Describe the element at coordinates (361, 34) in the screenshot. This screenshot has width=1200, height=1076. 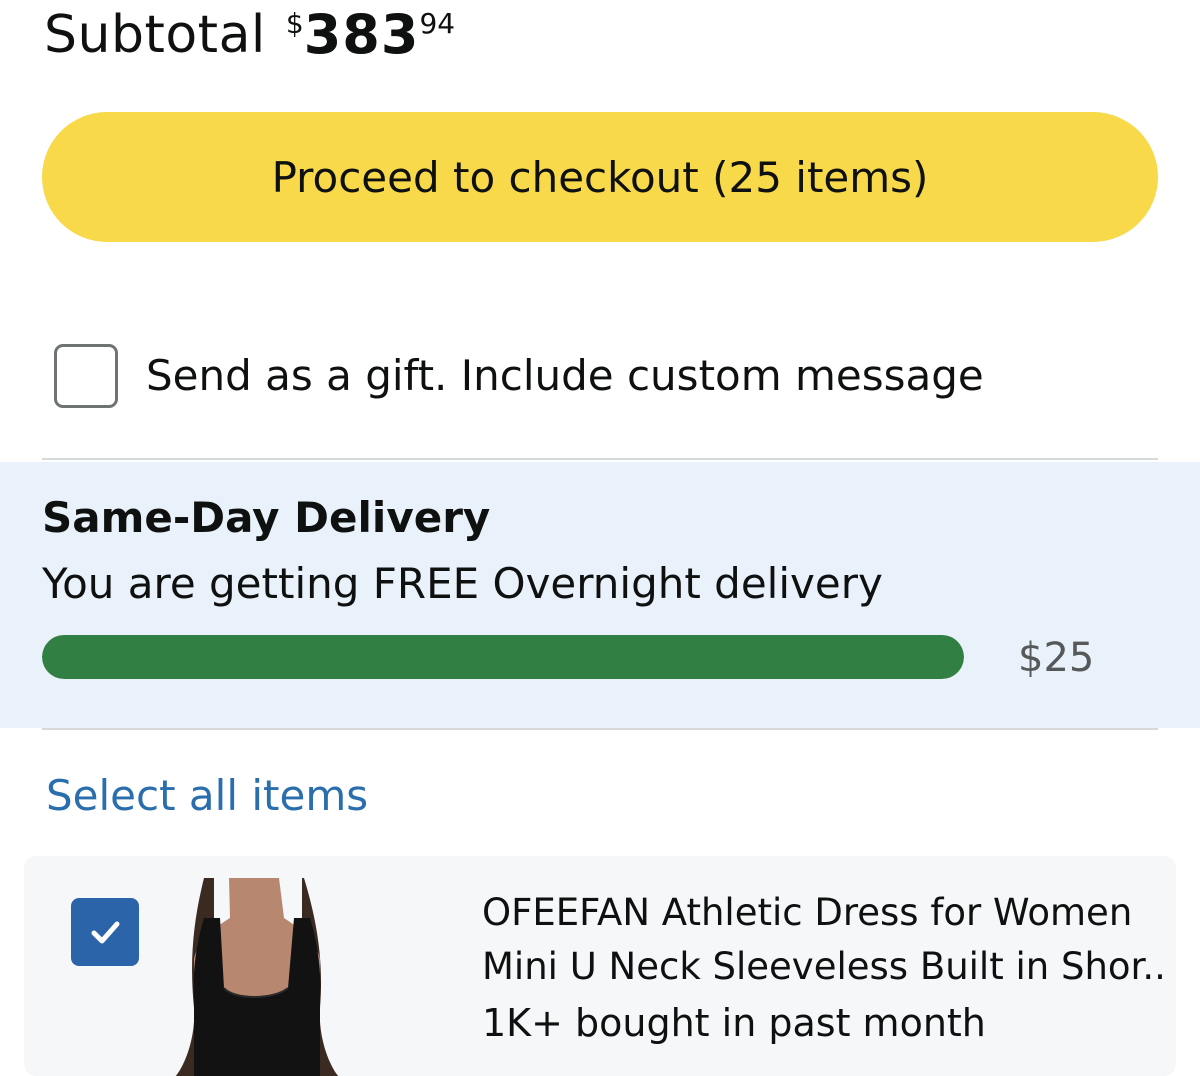
I see `price-whole: 383` at that location.